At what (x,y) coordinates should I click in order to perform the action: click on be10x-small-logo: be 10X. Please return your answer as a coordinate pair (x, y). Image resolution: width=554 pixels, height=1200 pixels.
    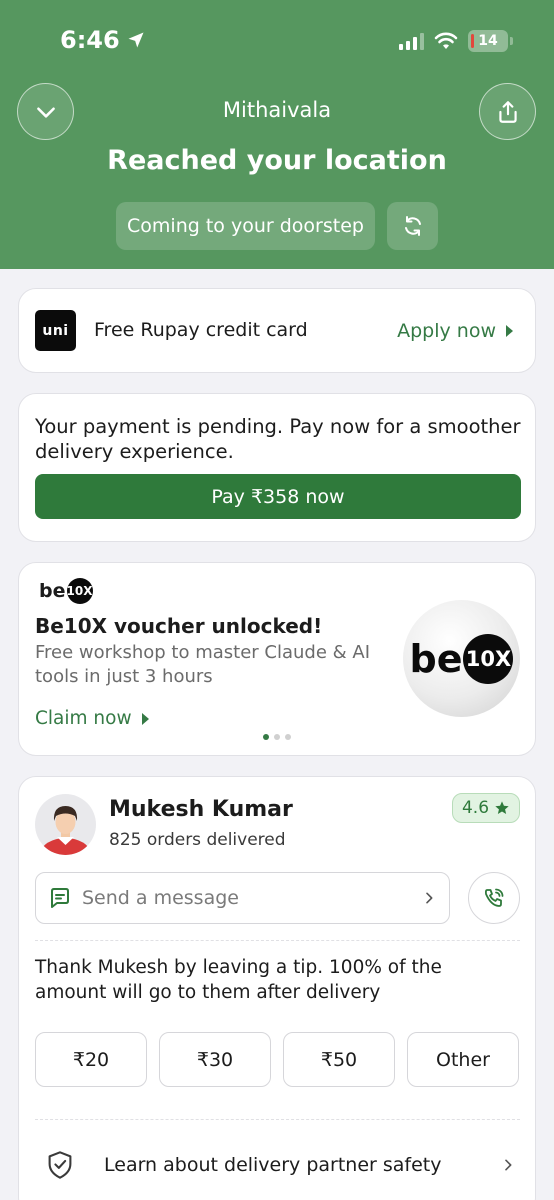
    Looking at the image, I should click on (66, 591).